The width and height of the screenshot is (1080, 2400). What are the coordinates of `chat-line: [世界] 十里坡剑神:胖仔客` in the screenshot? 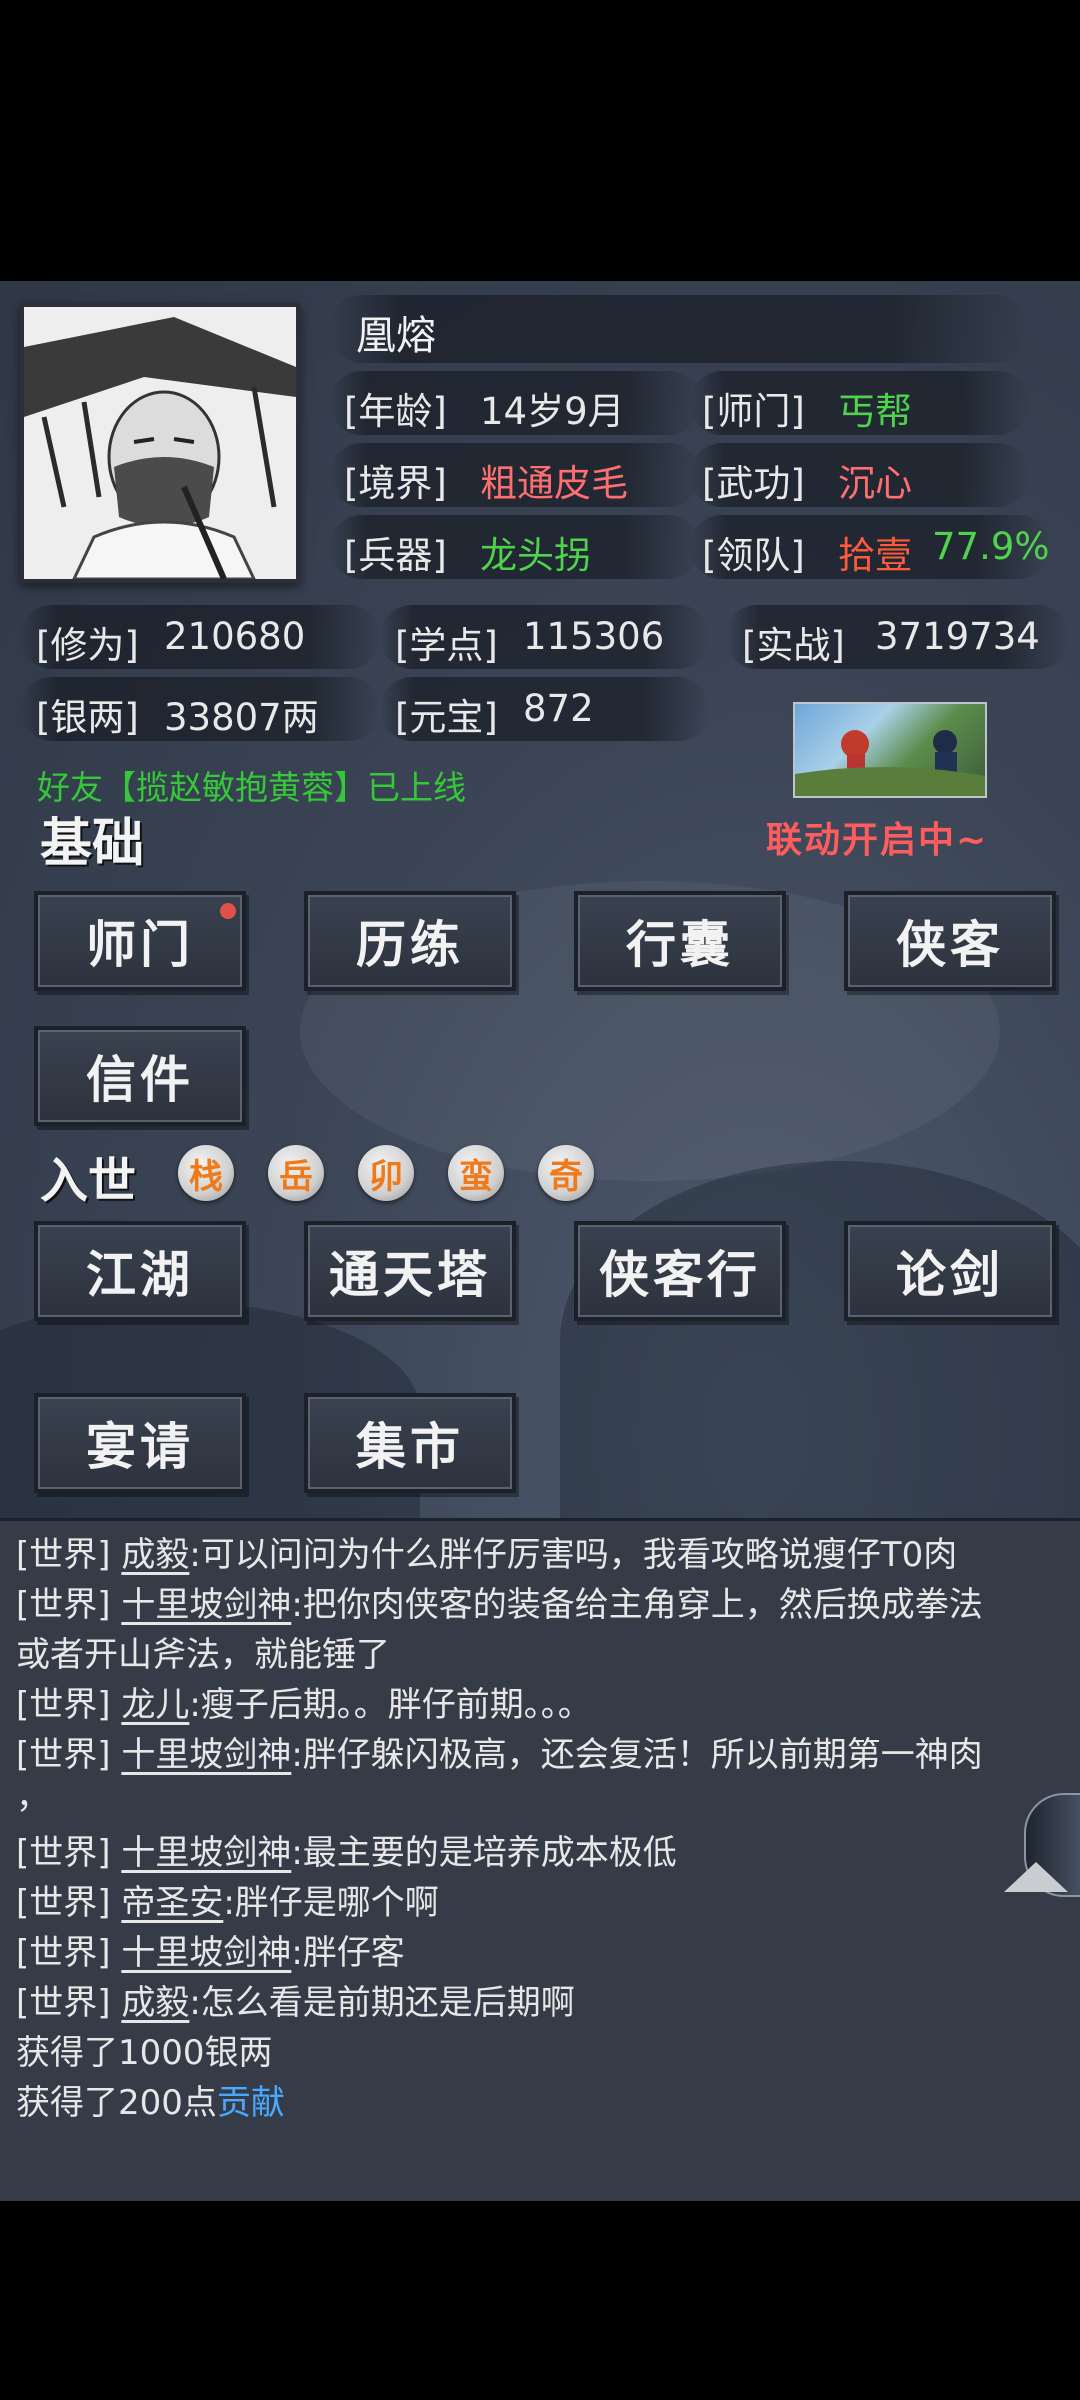 It's located at (210, 1949).